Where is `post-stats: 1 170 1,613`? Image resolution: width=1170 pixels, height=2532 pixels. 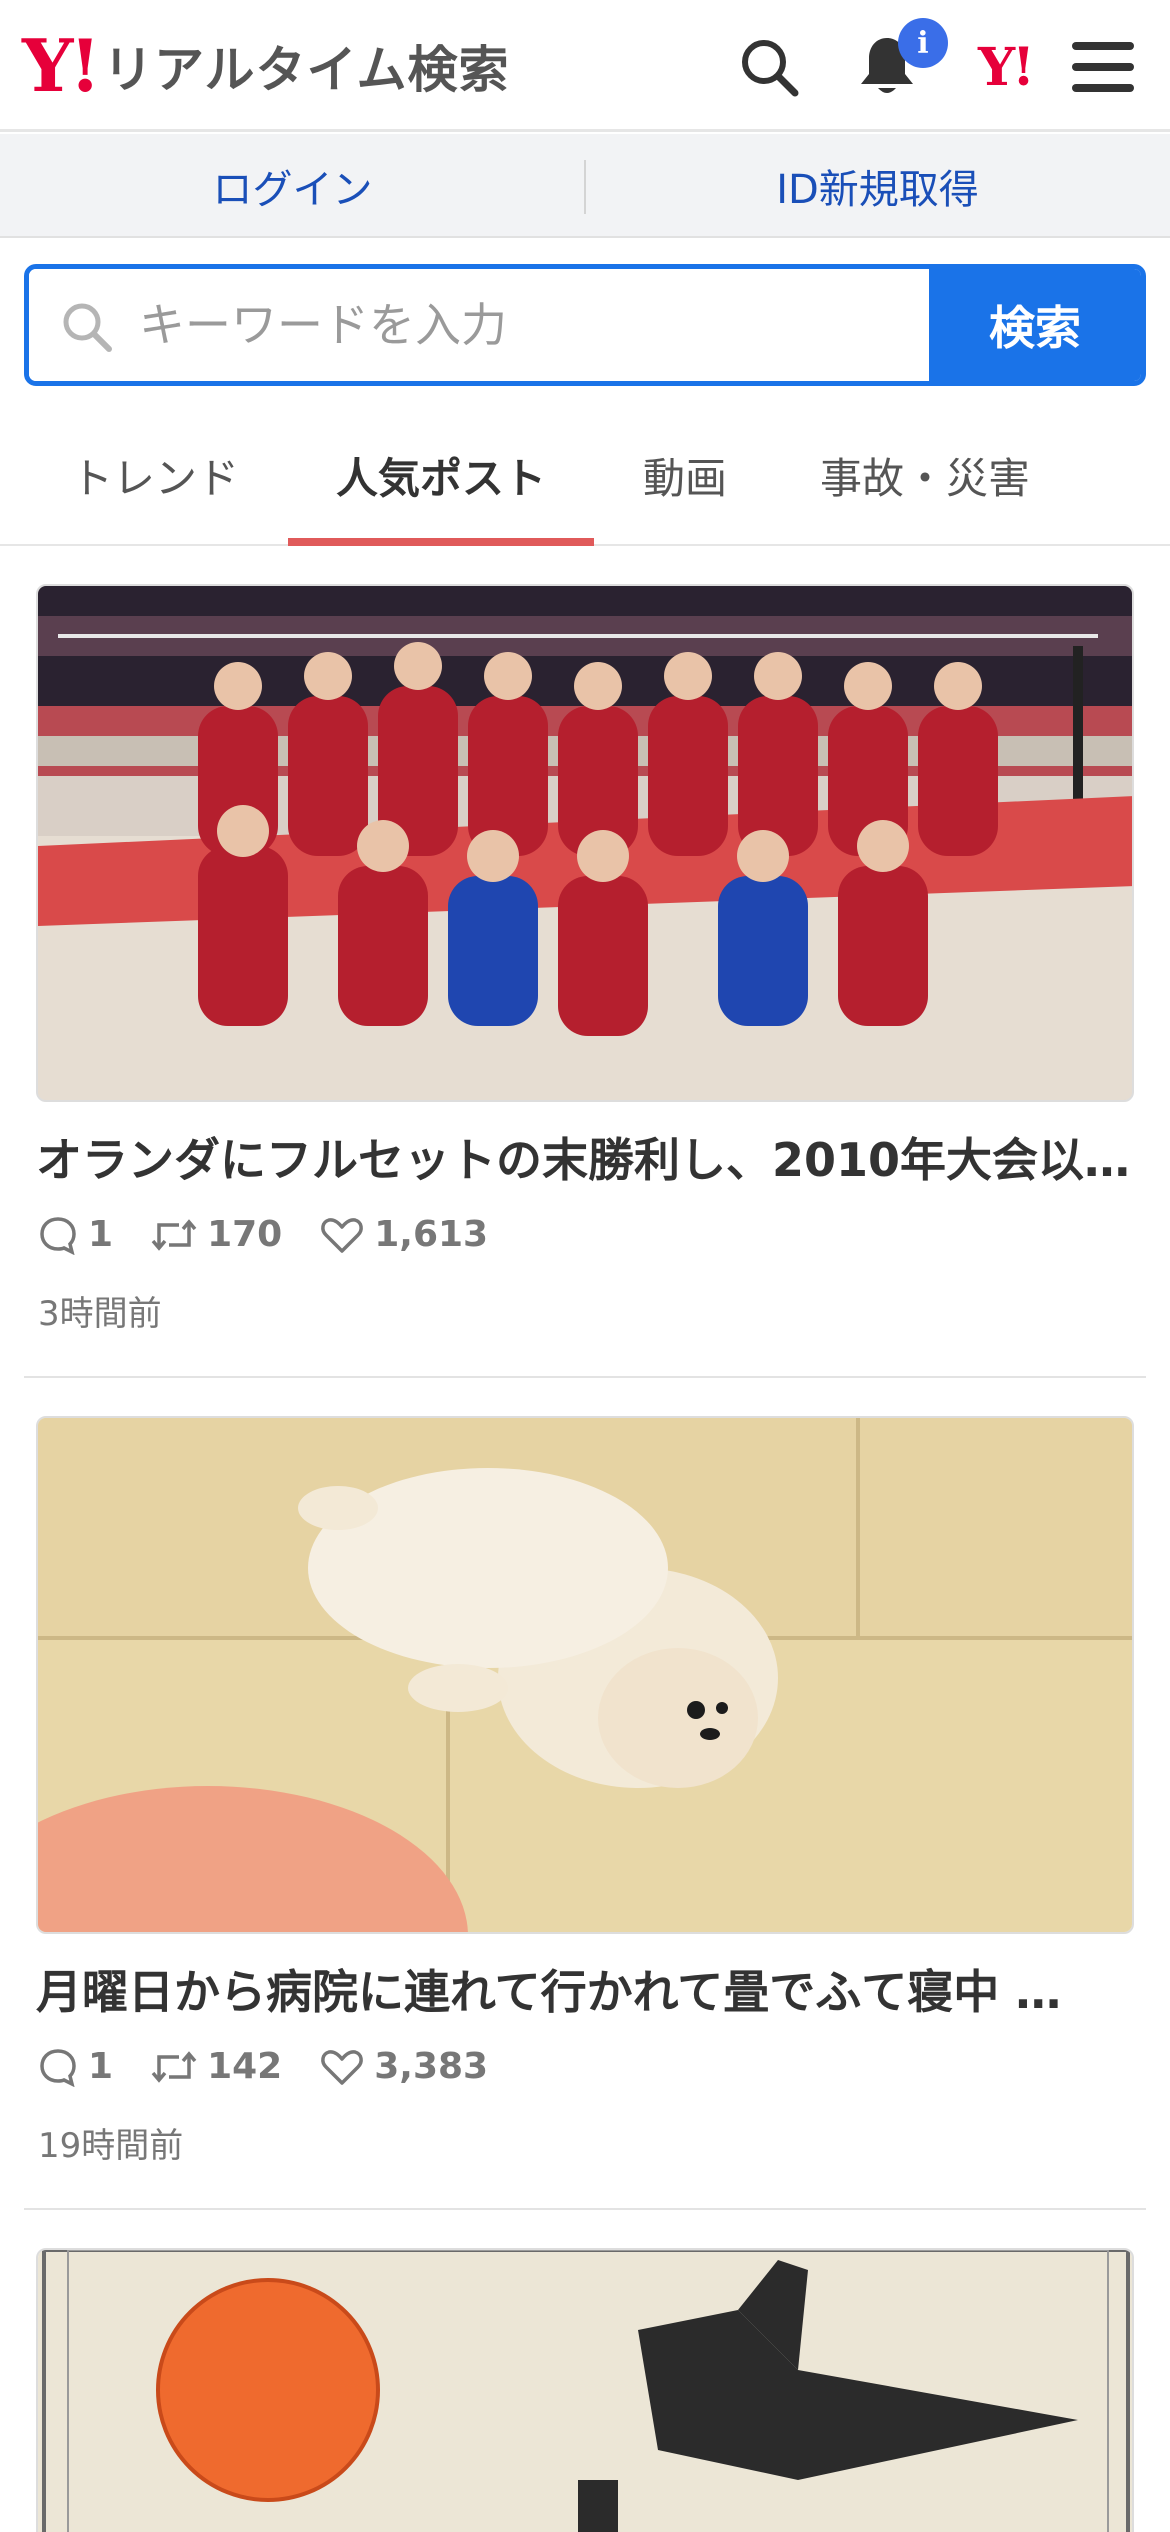
post-stats: 1 170 1,613 is located at coordinates (282, 1234).